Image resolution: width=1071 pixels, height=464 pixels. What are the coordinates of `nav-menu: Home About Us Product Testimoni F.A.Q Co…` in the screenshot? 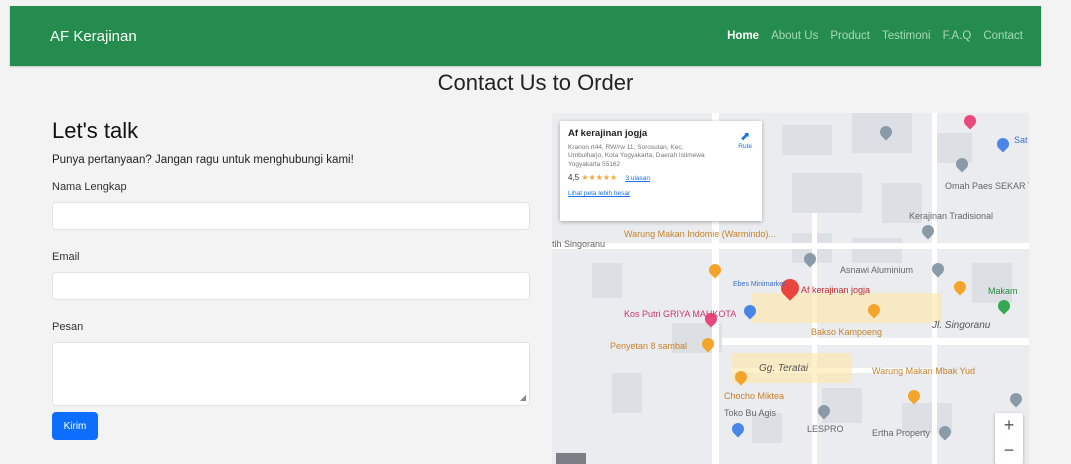 It's located at (875, 36).